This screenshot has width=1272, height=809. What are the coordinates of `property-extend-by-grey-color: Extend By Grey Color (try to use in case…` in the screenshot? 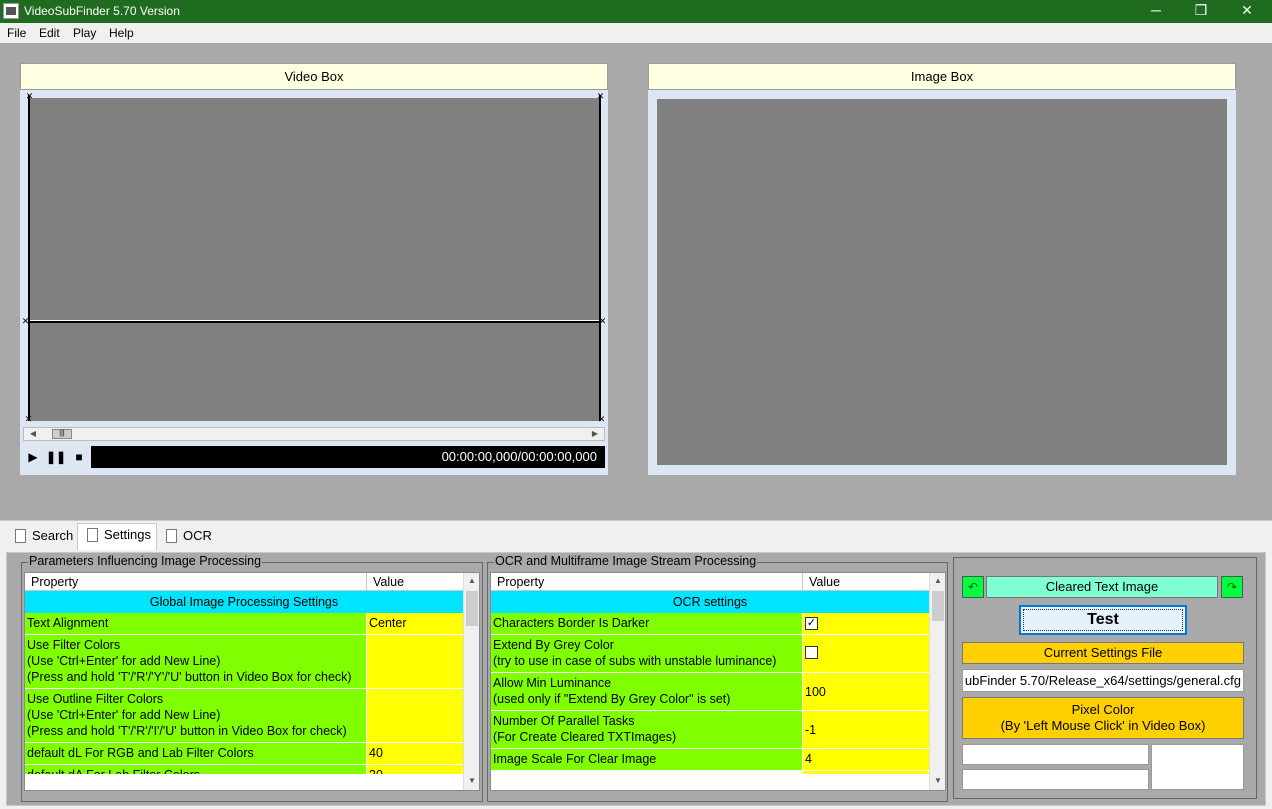 It's located at (647, 654).